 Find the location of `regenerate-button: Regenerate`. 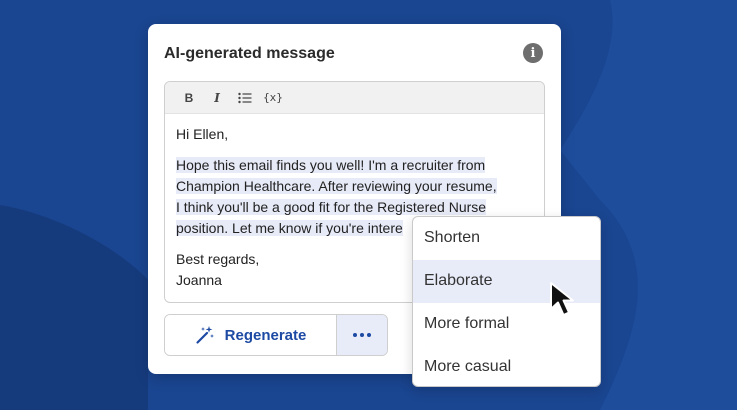

regenerate-button: Regenerate is located at coordinates (250, 335).